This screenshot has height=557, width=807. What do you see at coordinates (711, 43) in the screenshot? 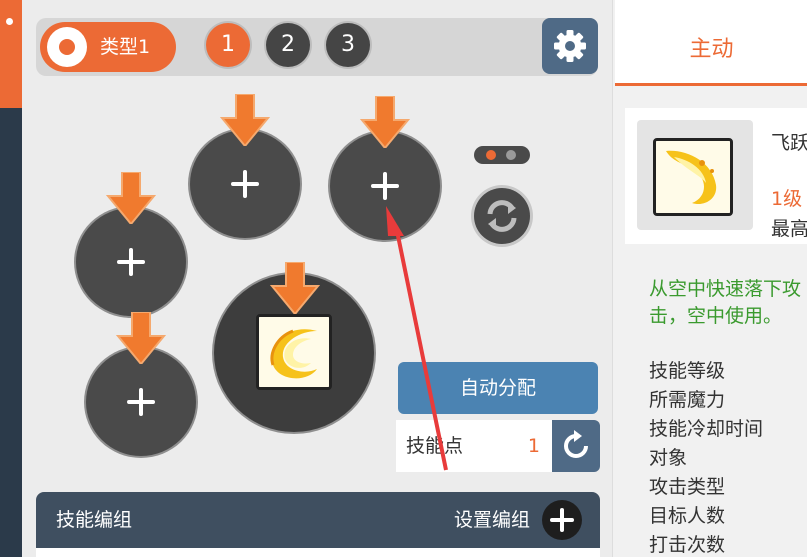
I see `tab-active-skills: 主动` at bounding box center [711, 43].